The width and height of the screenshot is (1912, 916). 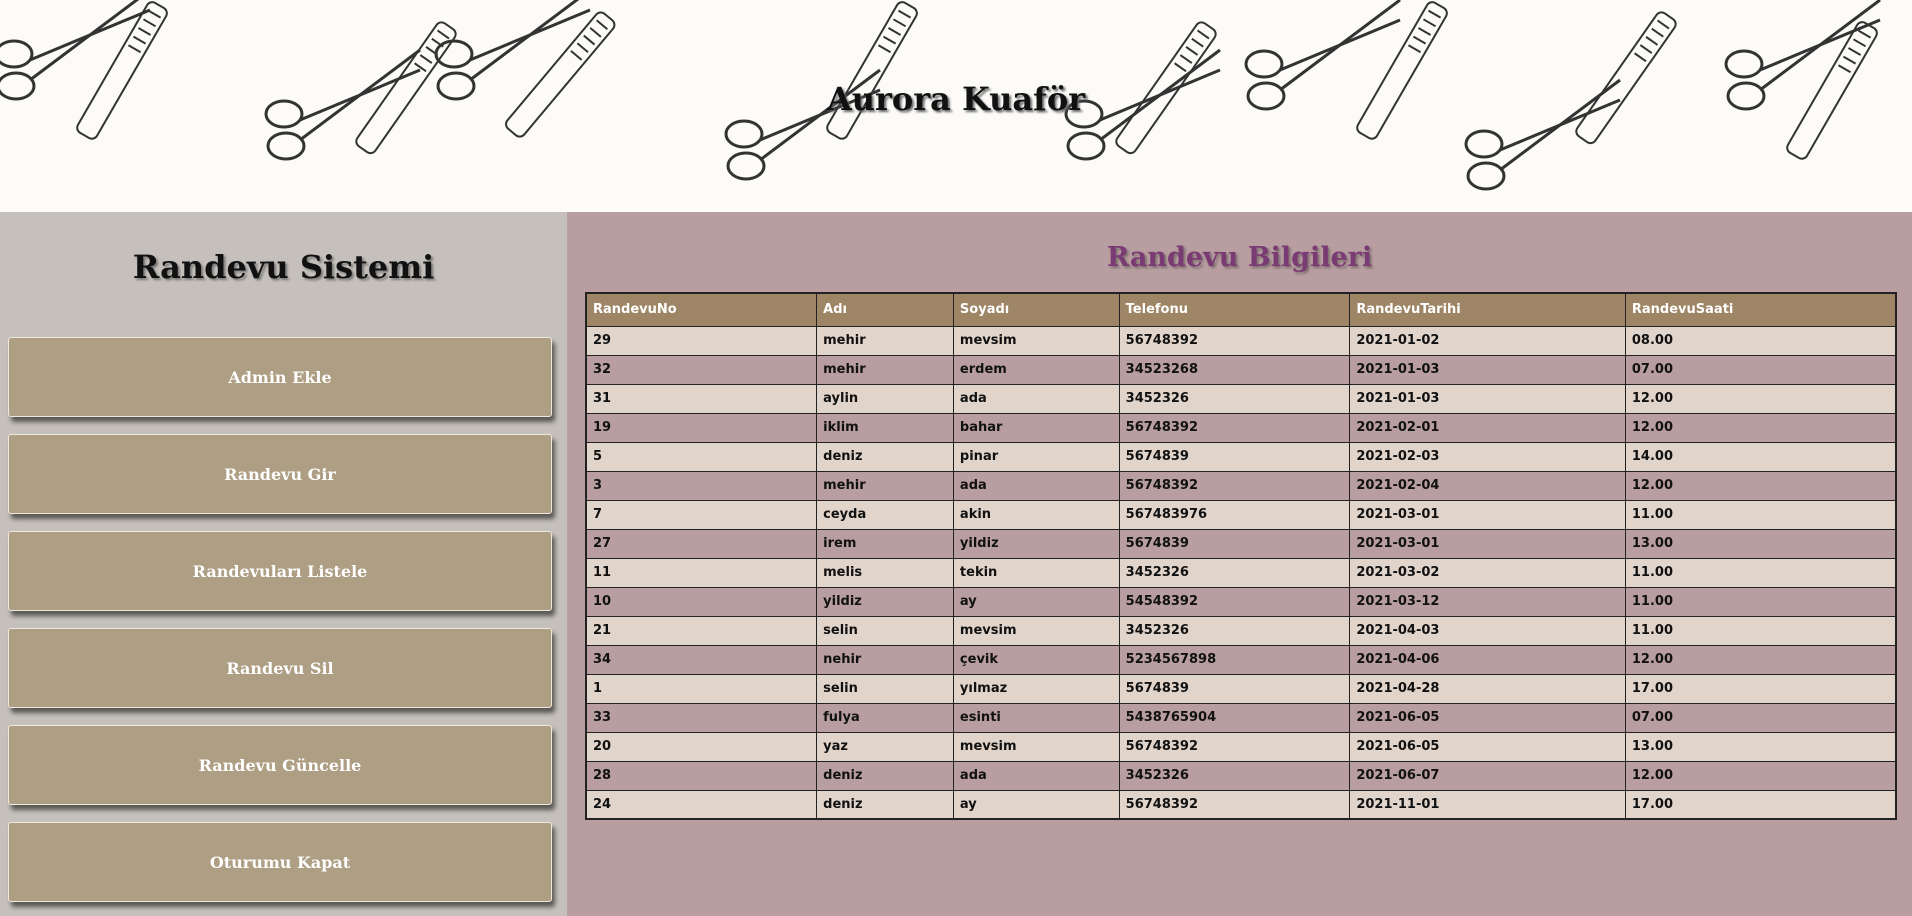 I want to click on randevu-guncelle-button: Randevu Güncelle, so click(x=280, y=765).